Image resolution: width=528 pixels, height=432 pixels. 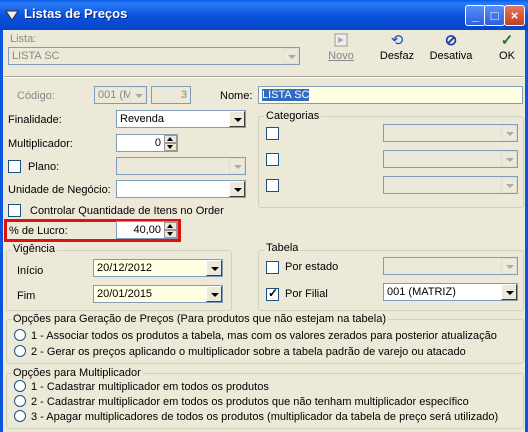 I want to click on desativa-button: ⊘ Desativa, so click(x=451, y=47).